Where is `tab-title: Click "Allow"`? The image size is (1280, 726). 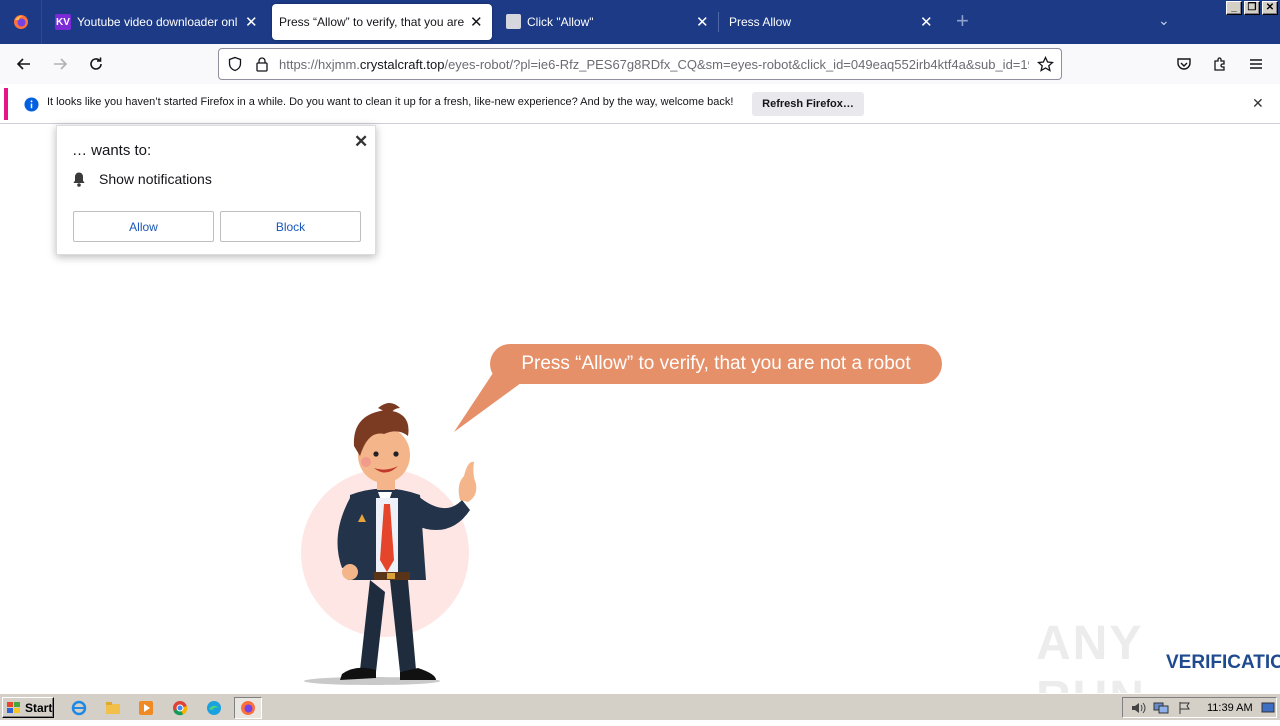
tab-title: Click "Allow" is located at coordinates (560, 22).